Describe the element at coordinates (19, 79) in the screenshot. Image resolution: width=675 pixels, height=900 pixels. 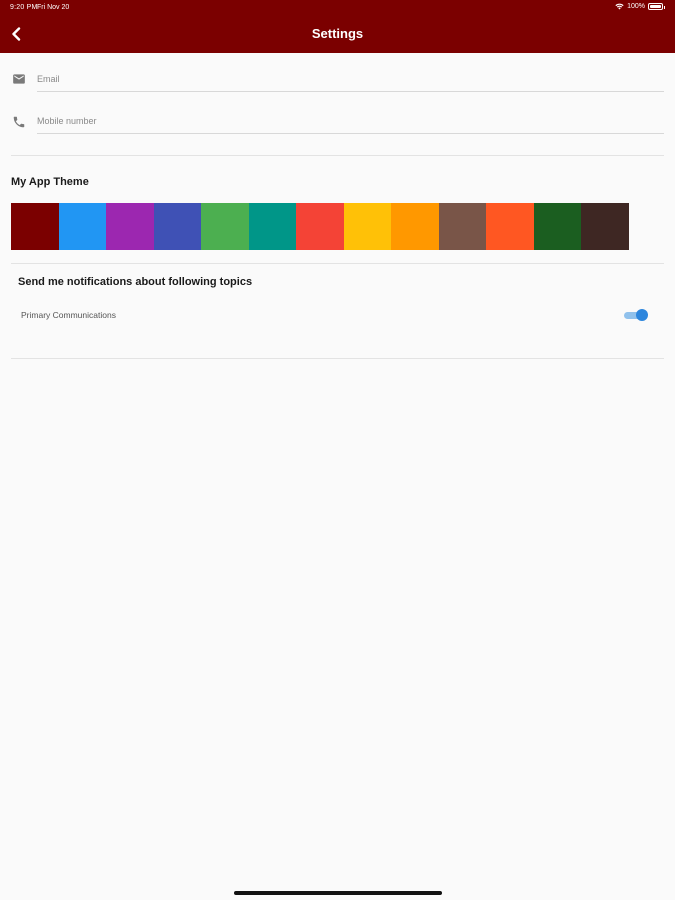
I see `envelope-icon` at that location.